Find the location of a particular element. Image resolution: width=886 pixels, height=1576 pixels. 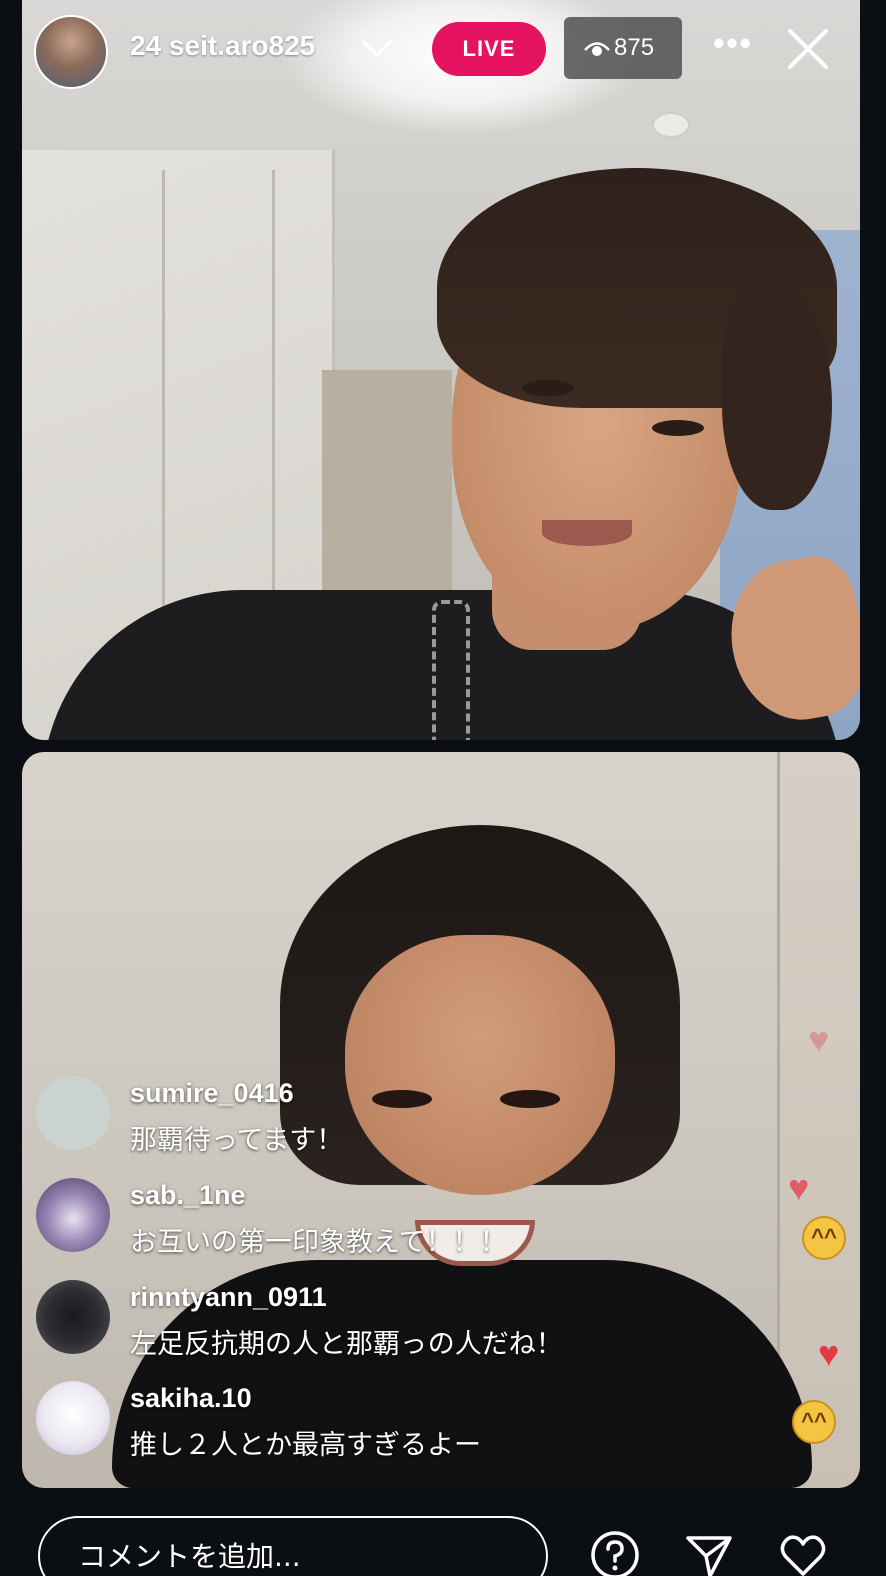

viewer-count-badge: 875 is located at coordinates (623, 48).